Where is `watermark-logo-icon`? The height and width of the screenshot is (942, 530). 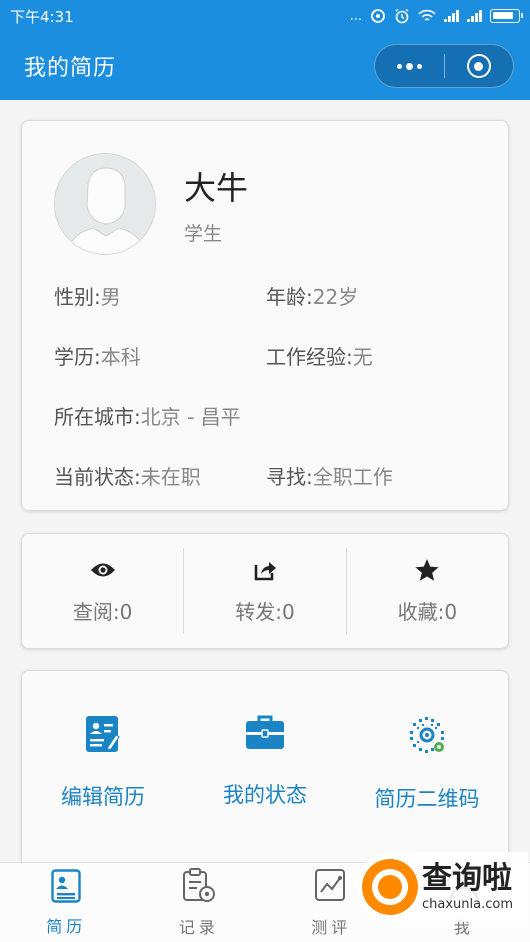 watermark-logo-icon is located at coordinates (390, 887).